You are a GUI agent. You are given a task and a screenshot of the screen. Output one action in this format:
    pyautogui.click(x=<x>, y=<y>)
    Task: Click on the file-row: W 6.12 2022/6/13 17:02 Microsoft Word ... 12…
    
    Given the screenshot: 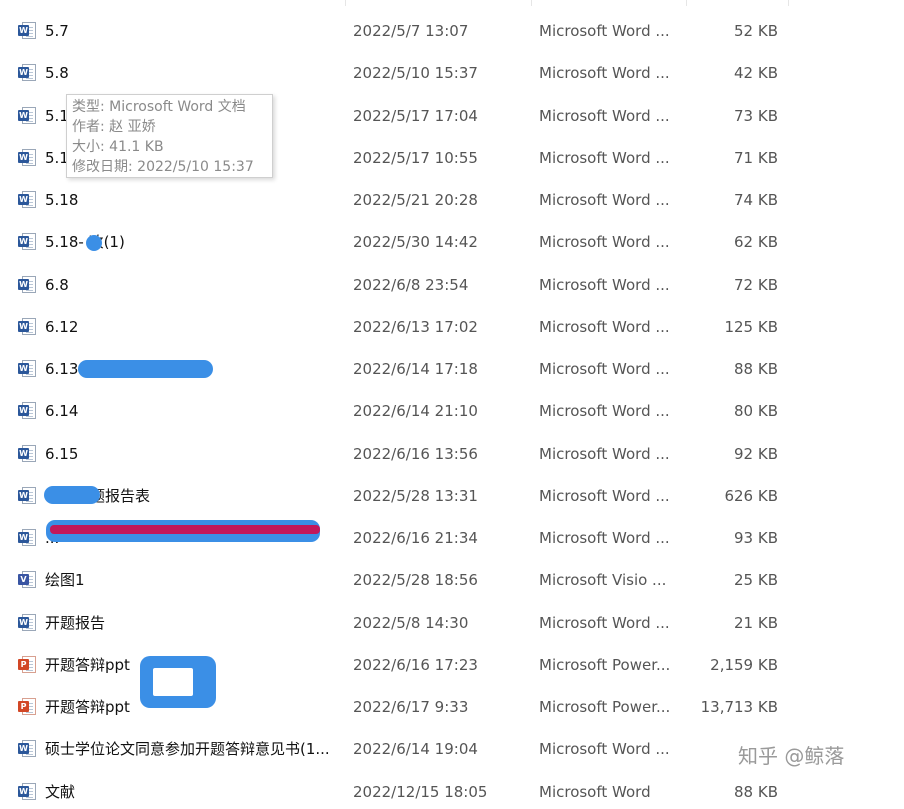 What is the action you would take?
    pyautogui.click(x=452, y=327)
    